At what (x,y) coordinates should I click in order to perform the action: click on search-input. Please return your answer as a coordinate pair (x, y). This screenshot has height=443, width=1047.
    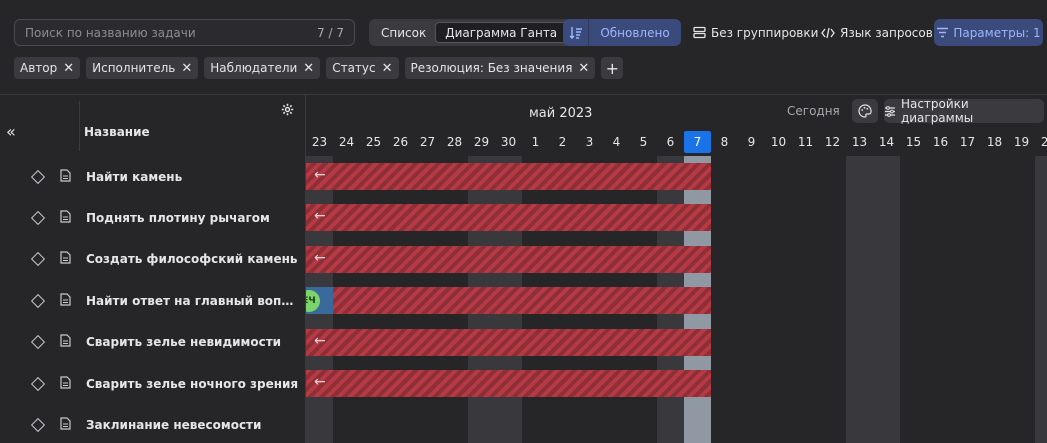
    Looking at the image, I should click on (171, 32).